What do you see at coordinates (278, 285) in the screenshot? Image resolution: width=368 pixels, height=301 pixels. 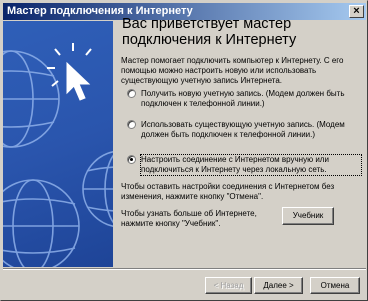 I see `next-button: Далее >` at bounding box center [278, 285].